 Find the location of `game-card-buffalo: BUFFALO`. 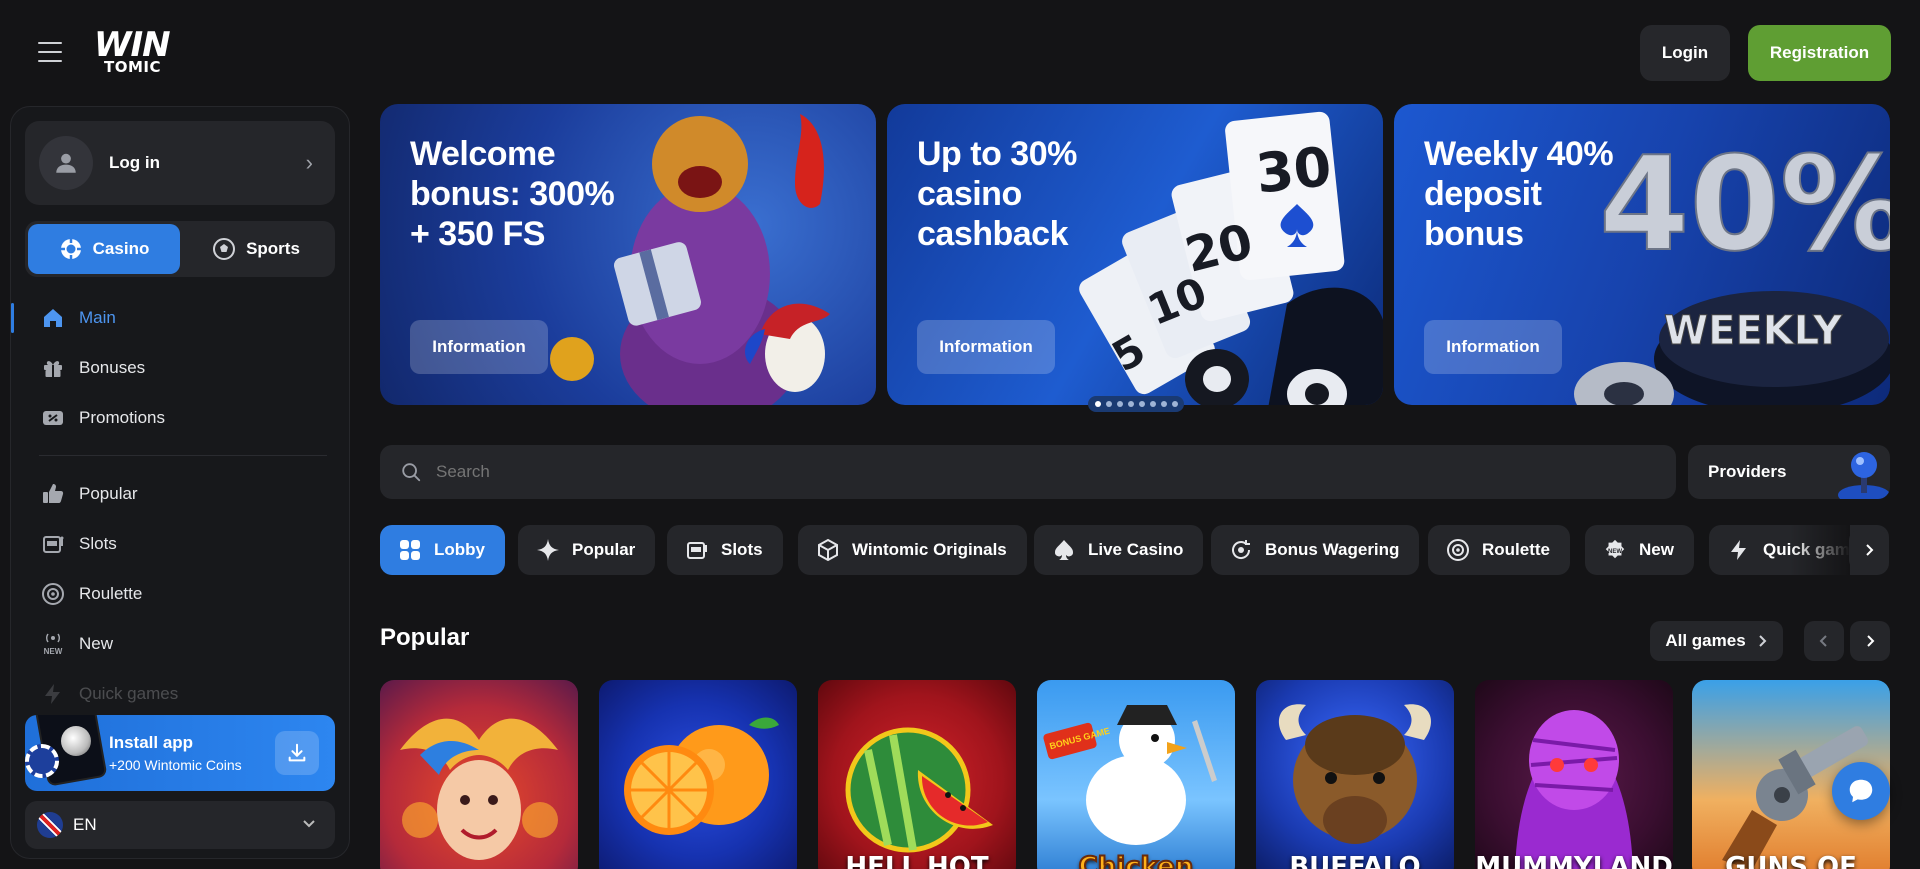

game-card-buffalo: BUFFALO is located at coordinates (1355, 774).